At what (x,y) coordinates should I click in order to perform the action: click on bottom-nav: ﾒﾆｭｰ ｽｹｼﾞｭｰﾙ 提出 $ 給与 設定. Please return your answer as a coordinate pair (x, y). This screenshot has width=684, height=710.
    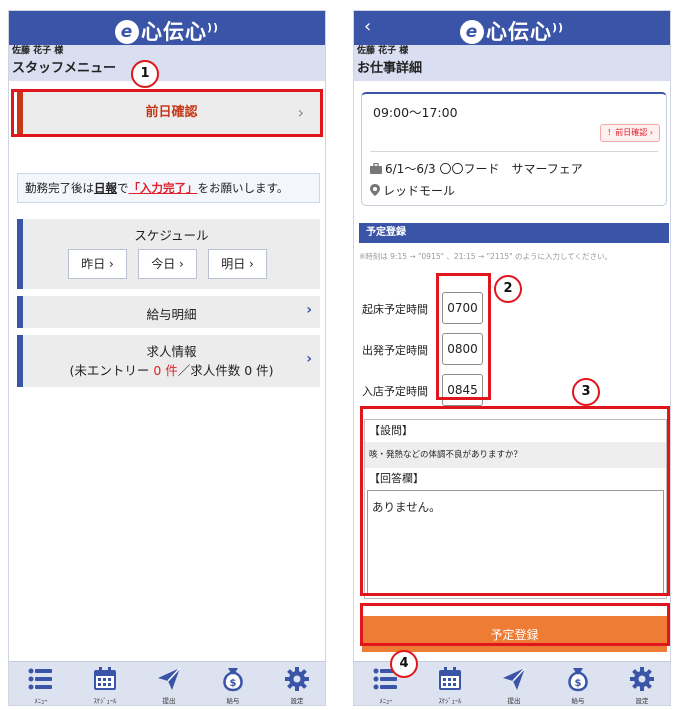
    Looking at the image, I should click on (167, 683).